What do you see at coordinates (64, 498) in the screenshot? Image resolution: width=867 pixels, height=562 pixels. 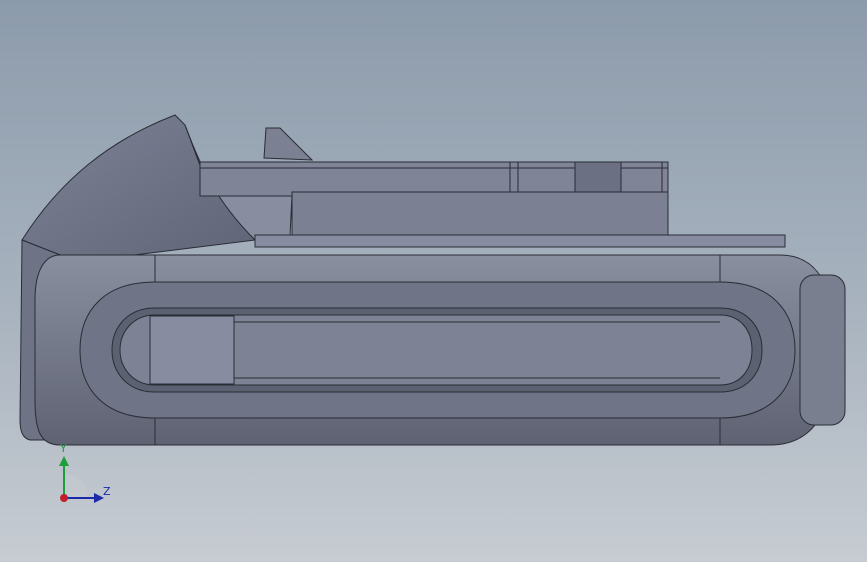 I see `triad-origin` at bounding box center [64, 498].